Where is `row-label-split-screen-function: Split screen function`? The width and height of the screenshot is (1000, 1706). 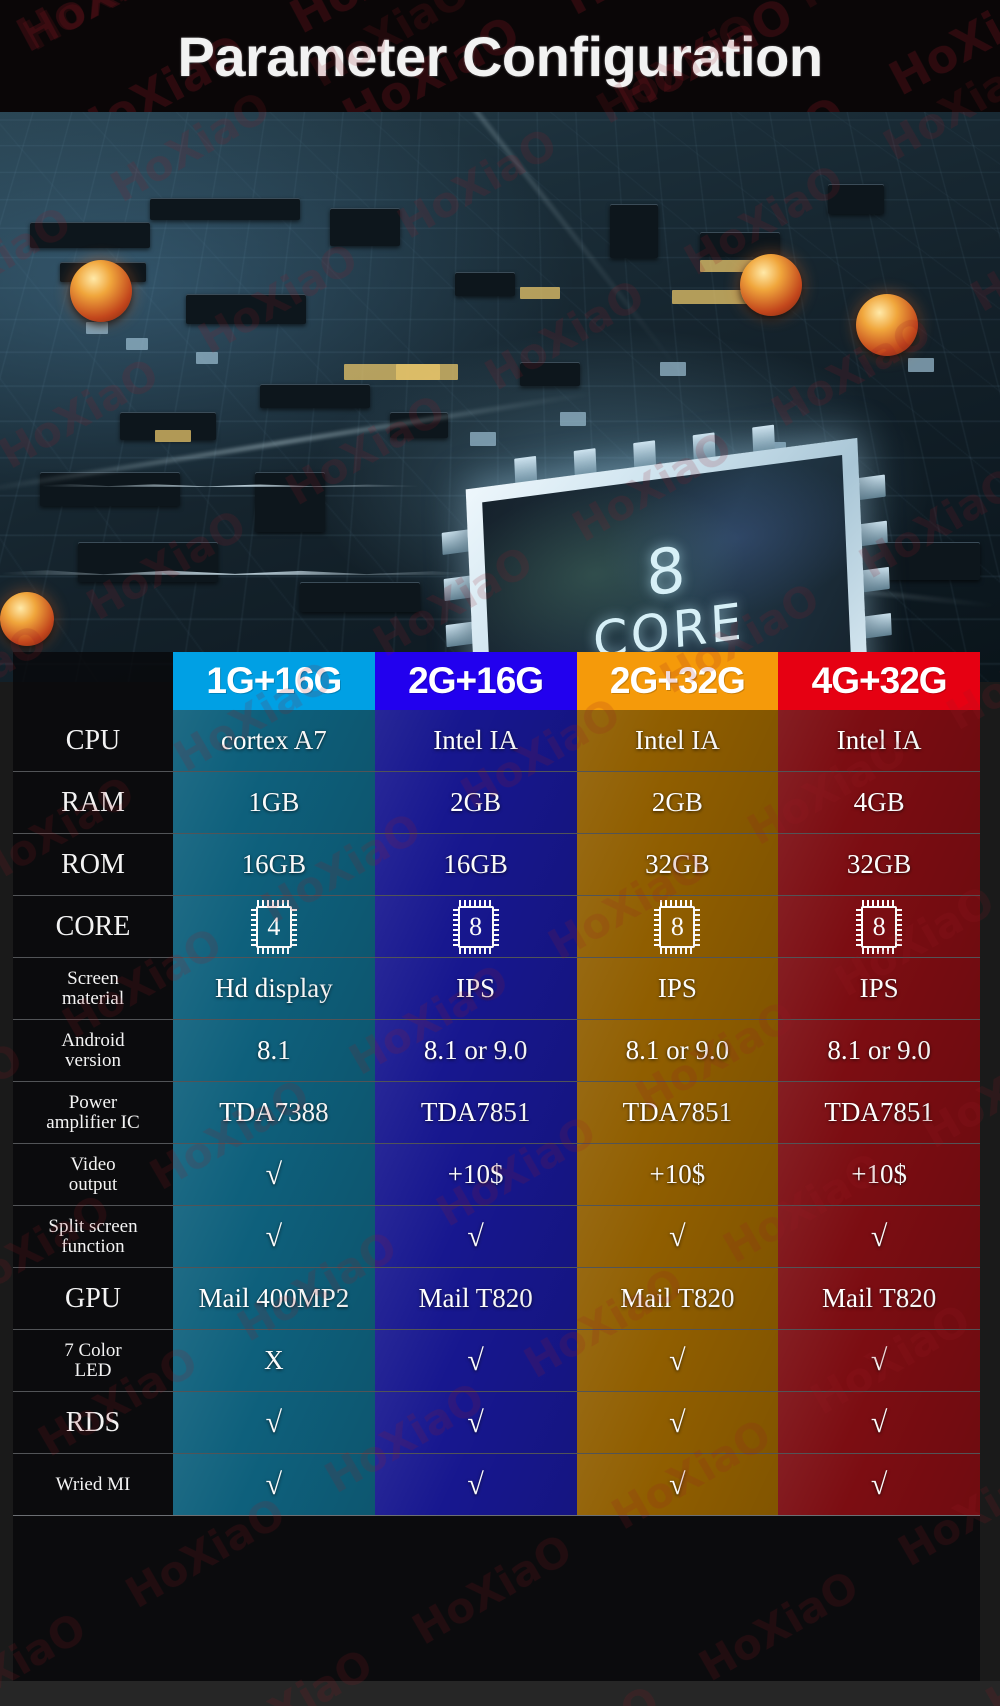
row-label-split-screen-function: Split screen function is located at coordinates (93, 1236).